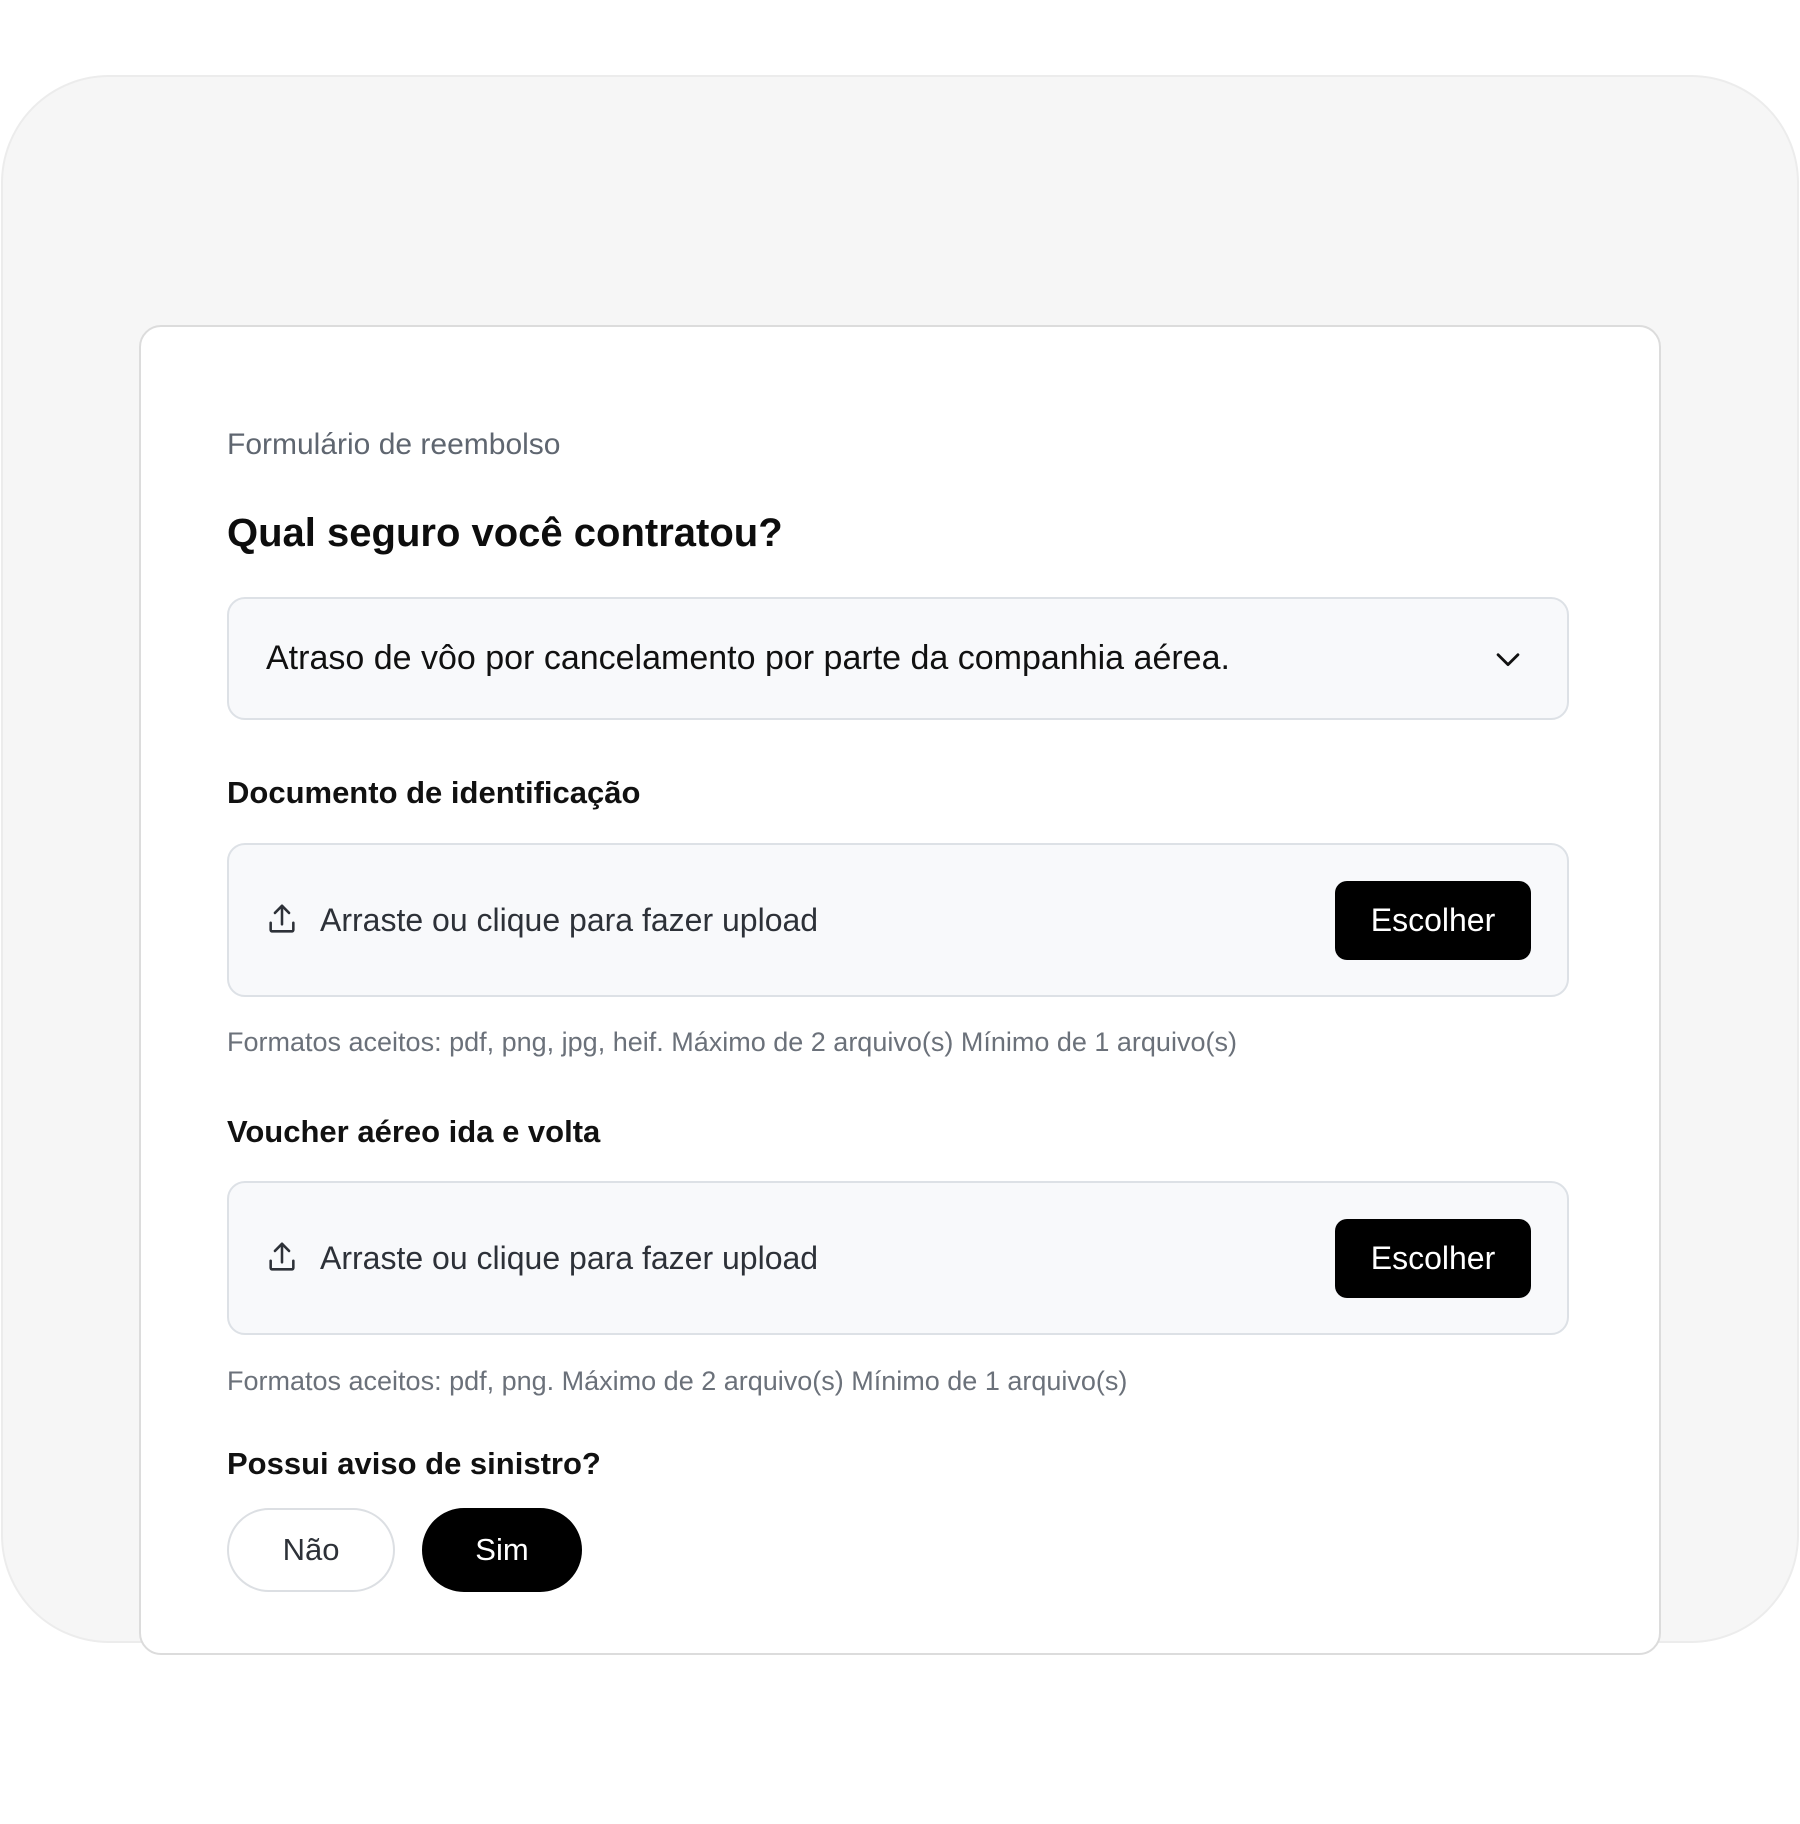 The height and width of the screenshot is (1824, 1800). What do you see at coordinates (1433, 1258) in the screenshot?
I see `flight-voucher-choose-button: Escolher` at bounding box center [1433, 1258].